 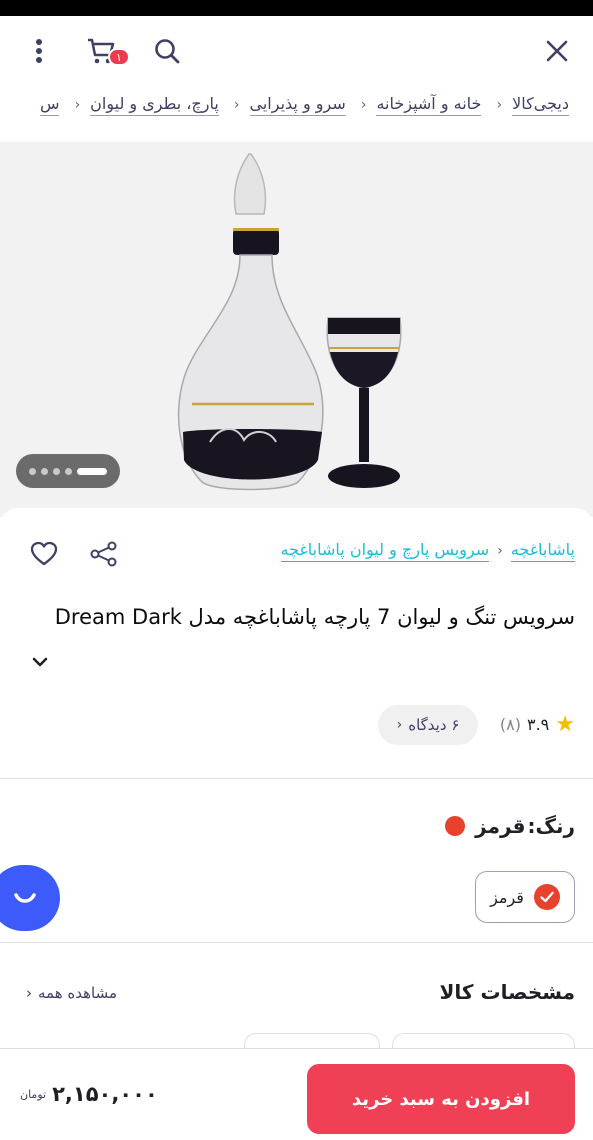 What do you see at coordinates (167, 51) in the screenshot?
I see `search-icon` at bounding box center [167, 51].